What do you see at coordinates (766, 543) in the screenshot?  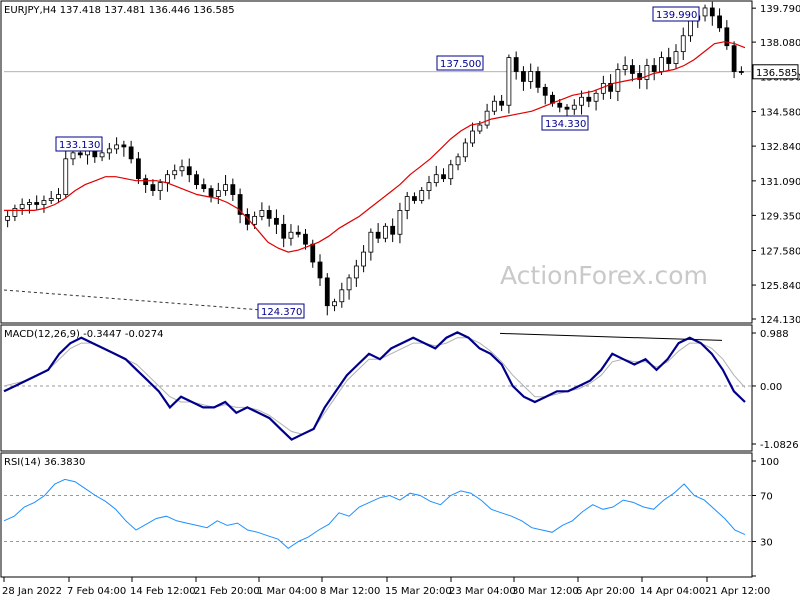 I see `rsi-y-tick-label: 30` at bounding box center [766, 543].